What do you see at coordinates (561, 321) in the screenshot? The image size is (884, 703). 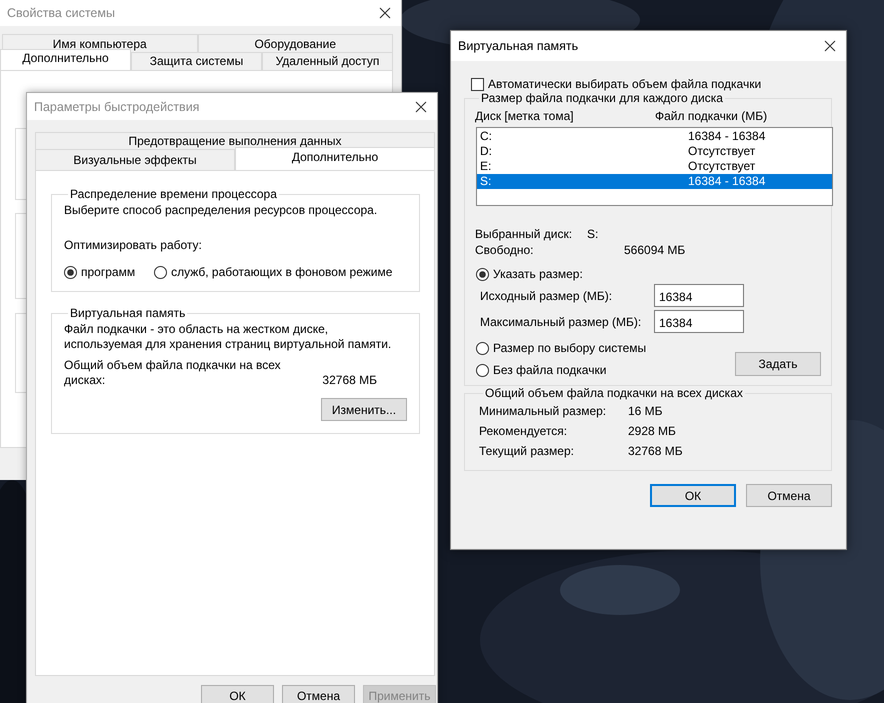 I see `field-label: Максимальный размер (МБ):` at bounding box center [561, 321].